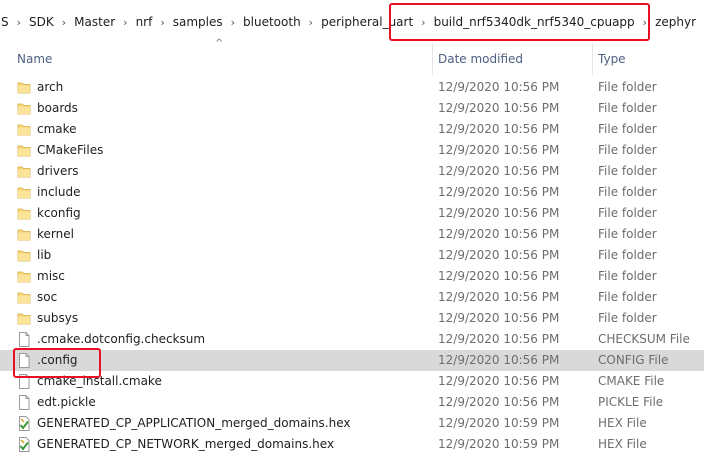 The height and width of the screenshot is (455, 704). Describe the element at coordinates (480, 59) in the screenshot. I see `date-column-header: Date modified` at that location.